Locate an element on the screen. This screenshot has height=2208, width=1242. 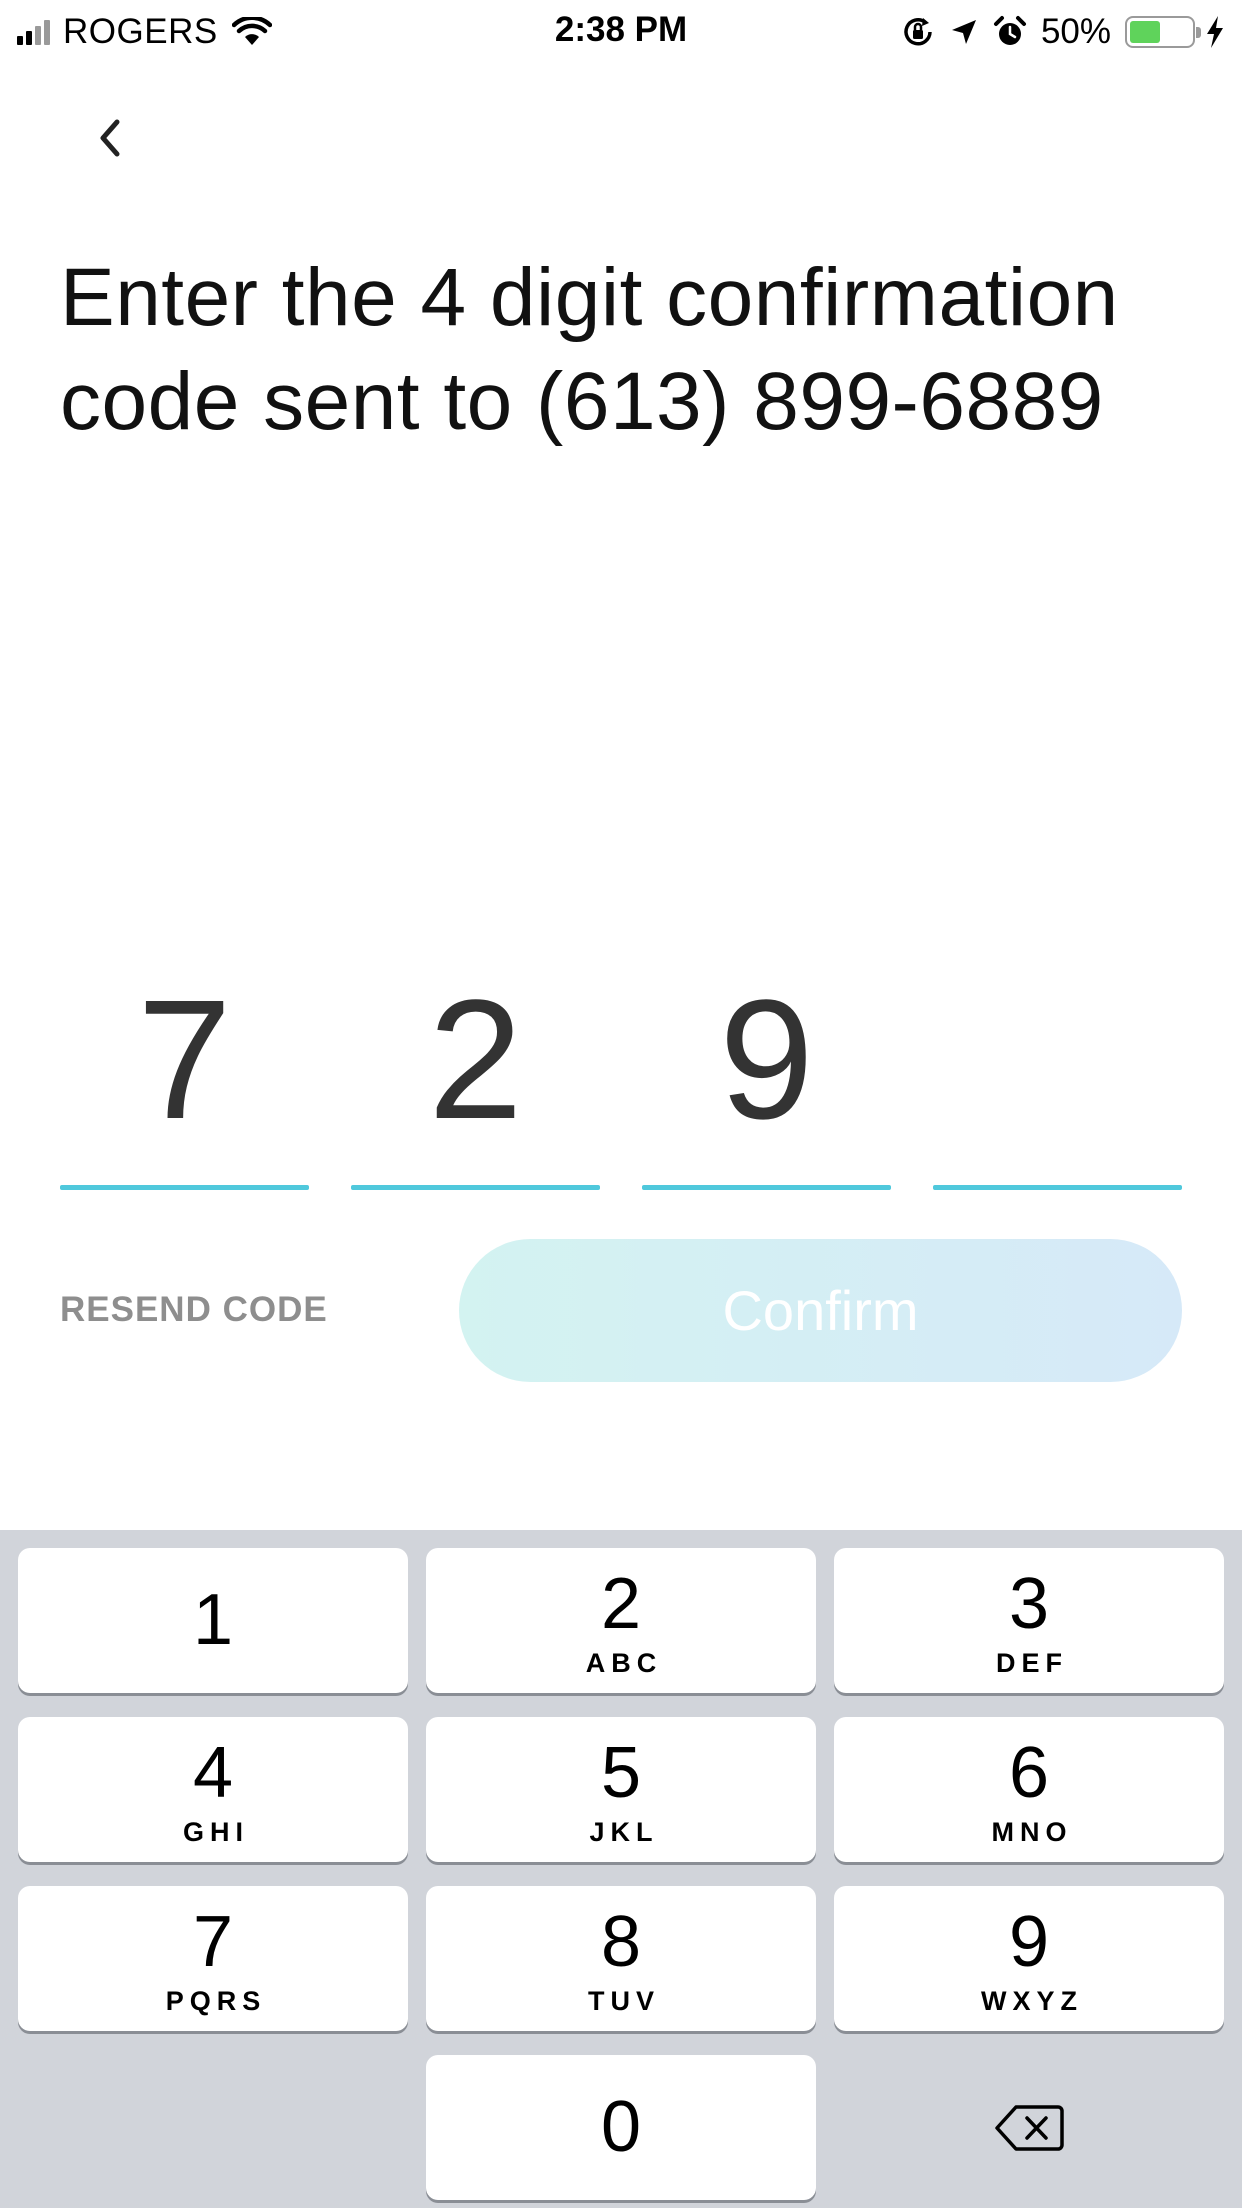
key-number: 1 is located at coordinates (213, 1620).